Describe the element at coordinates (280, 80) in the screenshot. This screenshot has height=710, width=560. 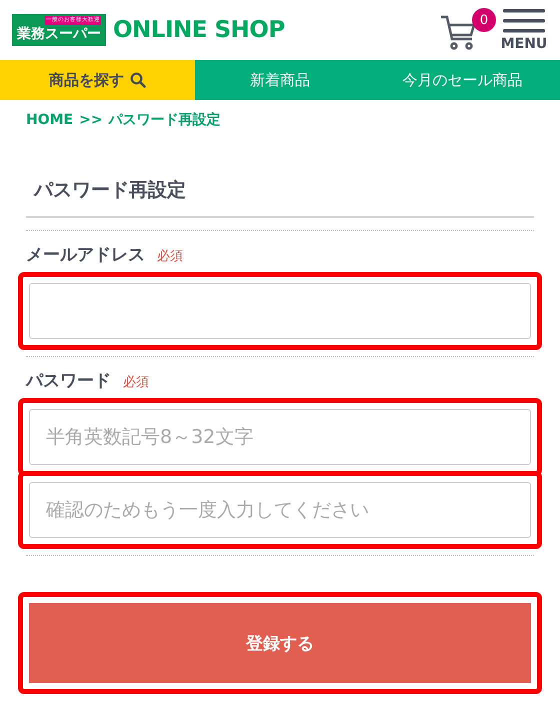
I see `nav-tab: 新着商品` at that location.